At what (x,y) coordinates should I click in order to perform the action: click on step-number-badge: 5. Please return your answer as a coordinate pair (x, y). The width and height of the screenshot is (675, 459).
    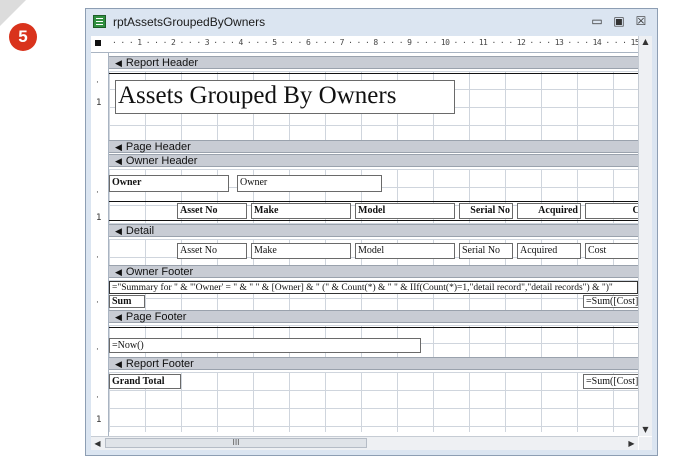
    Looking at the image, I should click on (23, 37).